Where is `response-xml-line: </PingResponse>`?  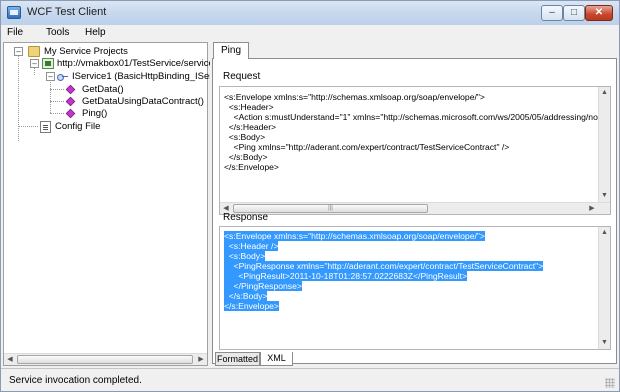 response-xml-line: </PingResponse> is located at coordinates (263, 286).